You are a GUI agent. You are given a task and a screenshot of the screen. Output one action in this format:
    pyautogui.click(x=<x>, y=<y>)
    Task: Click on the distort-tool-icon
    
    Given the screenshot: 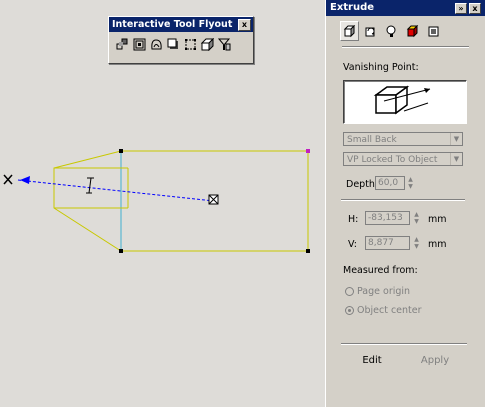 What is the action you would take?
    pyautogui.click(x=156, y=44)
    